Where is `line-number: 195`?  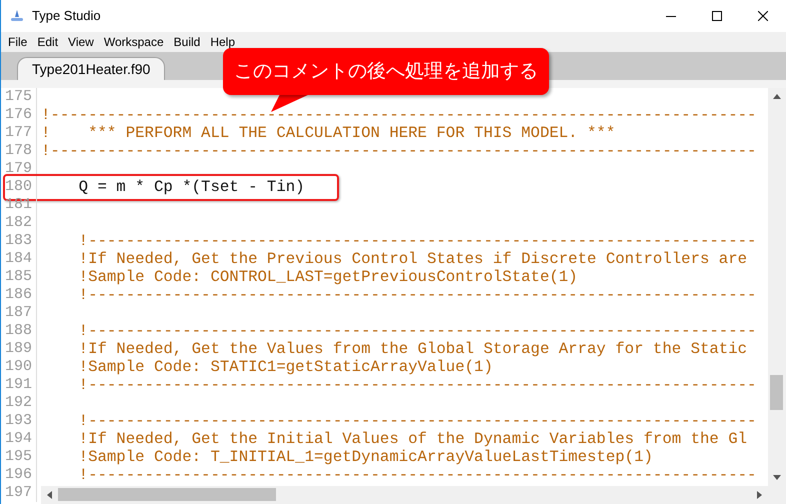 line-number: 195 is located at coordinates (19, 457).